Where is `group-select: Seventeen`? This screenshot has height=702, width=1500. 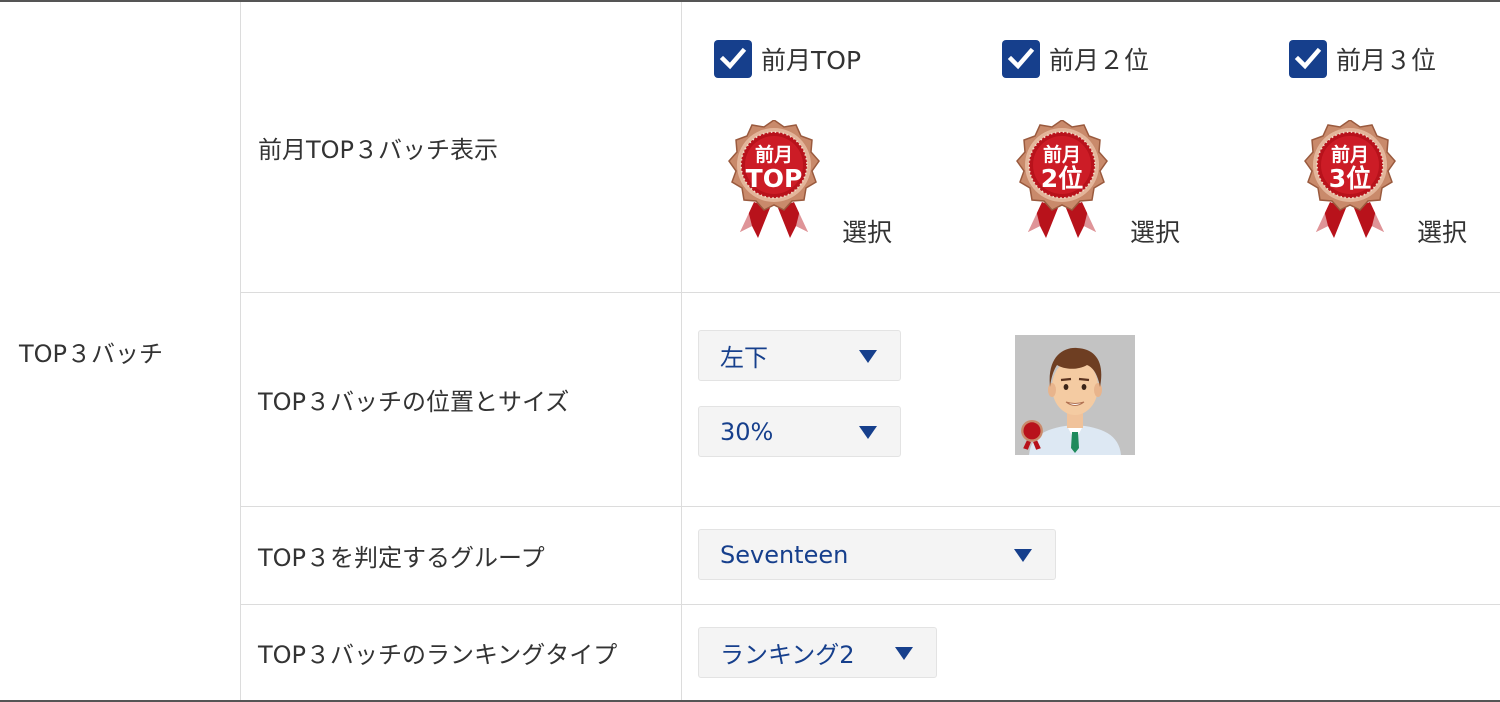 group-select: Seventeen is located at coordinates (877, 554).